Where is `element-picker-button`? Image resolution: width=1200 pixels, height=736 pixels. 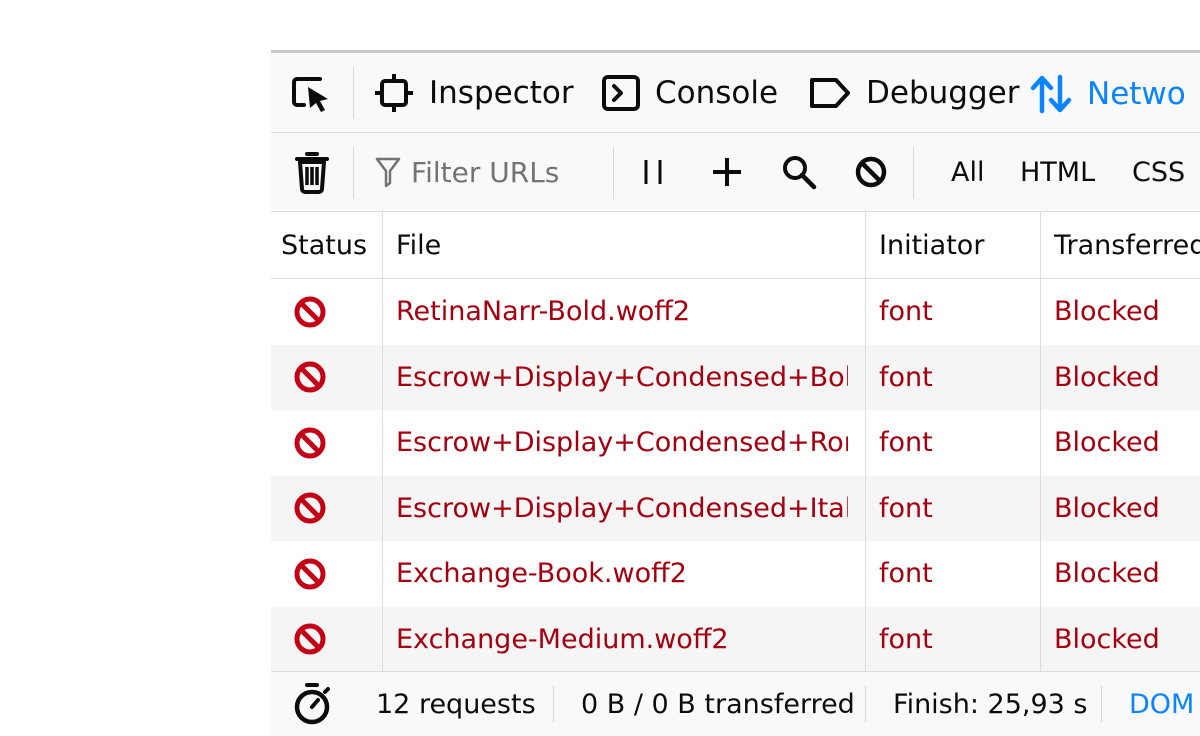
element-picker-button is located at coordinates (312, 92).